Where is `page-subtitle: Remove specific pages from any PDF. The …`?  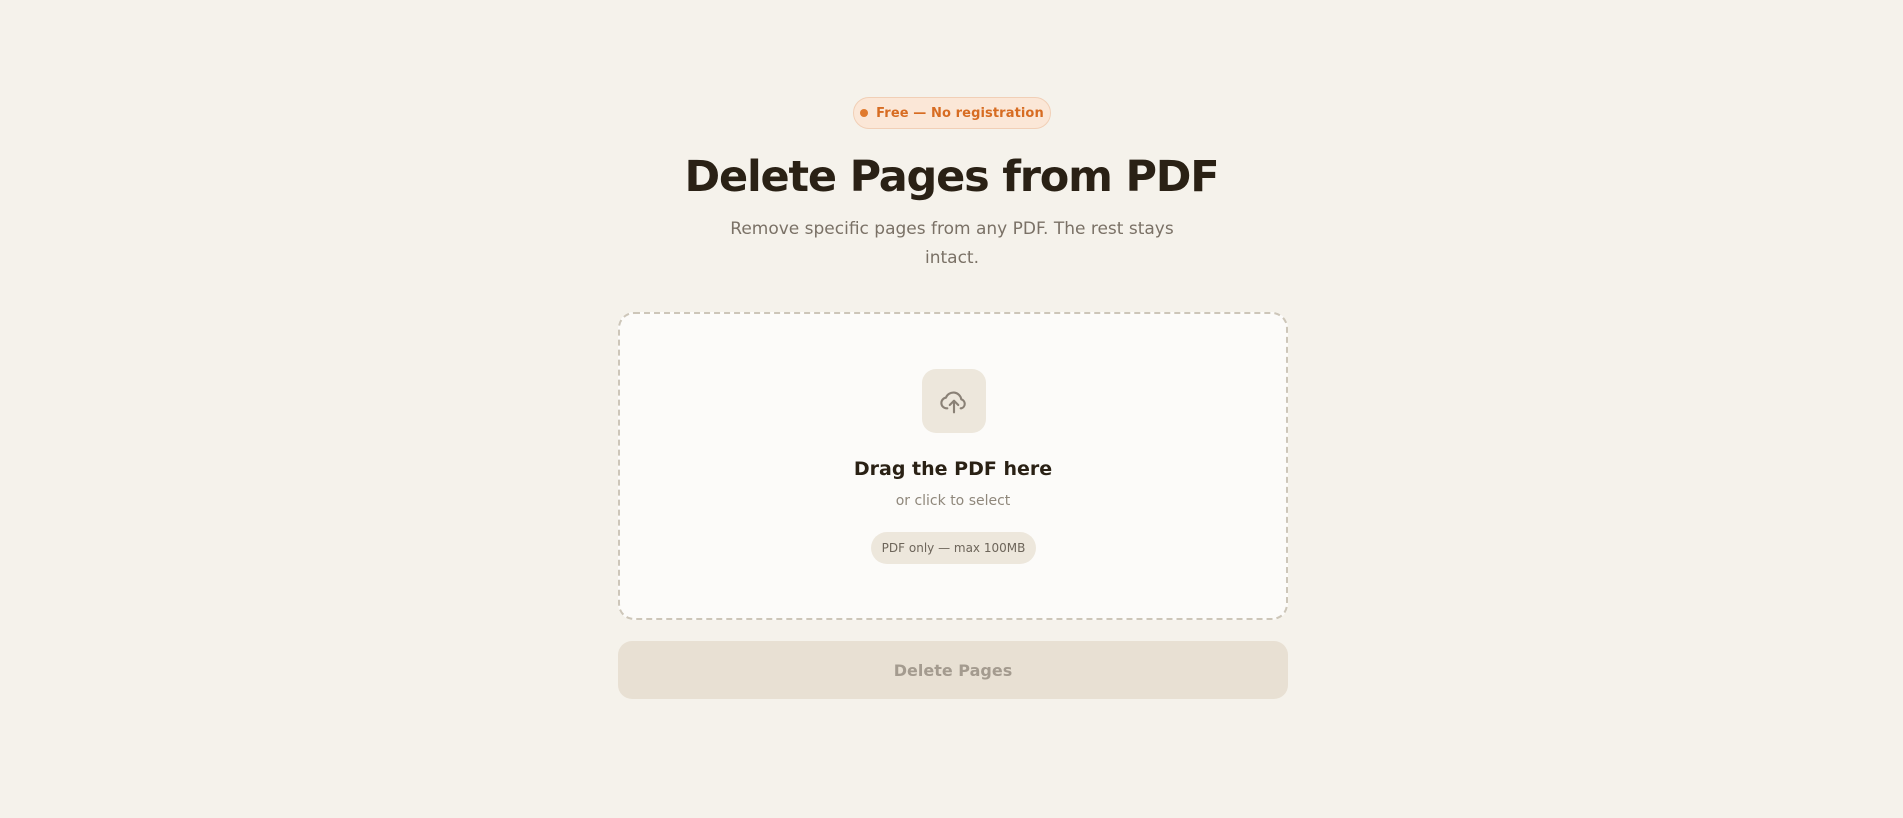
page-subtitle: Remove specific pages from any PDF. The … is located at coordinates (952, 243).